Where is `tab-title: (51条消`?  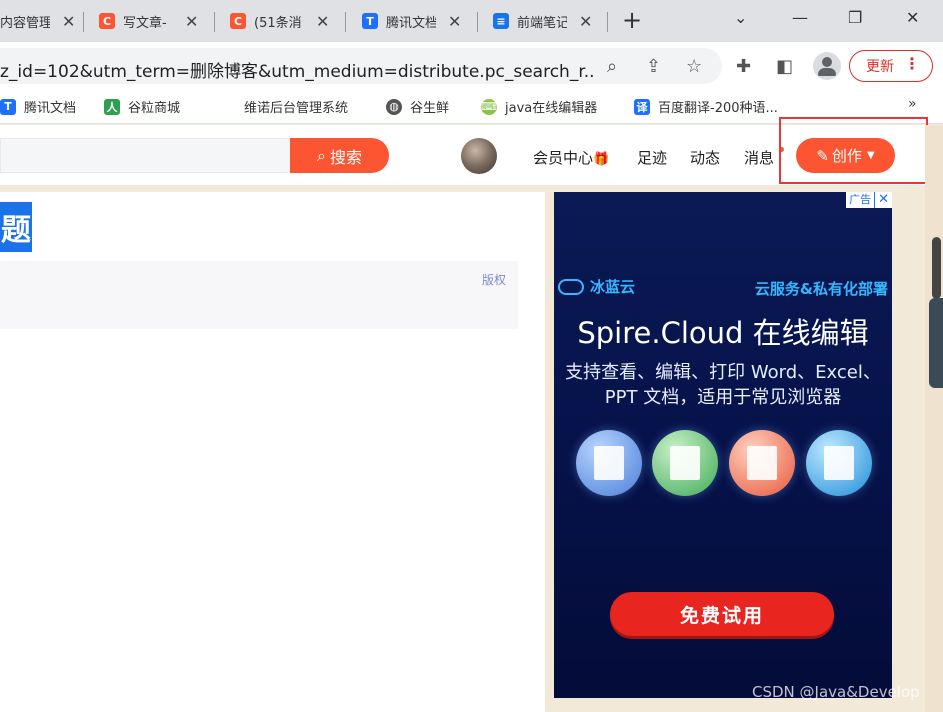
tab-title: (51条消 is located at coordinates (278, 23).